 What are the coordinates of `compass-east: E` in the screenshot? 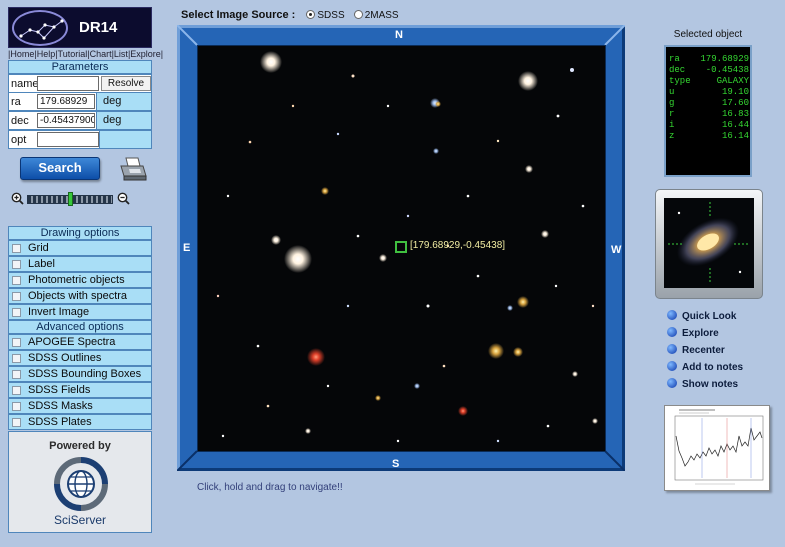 It's located at (187, 248).